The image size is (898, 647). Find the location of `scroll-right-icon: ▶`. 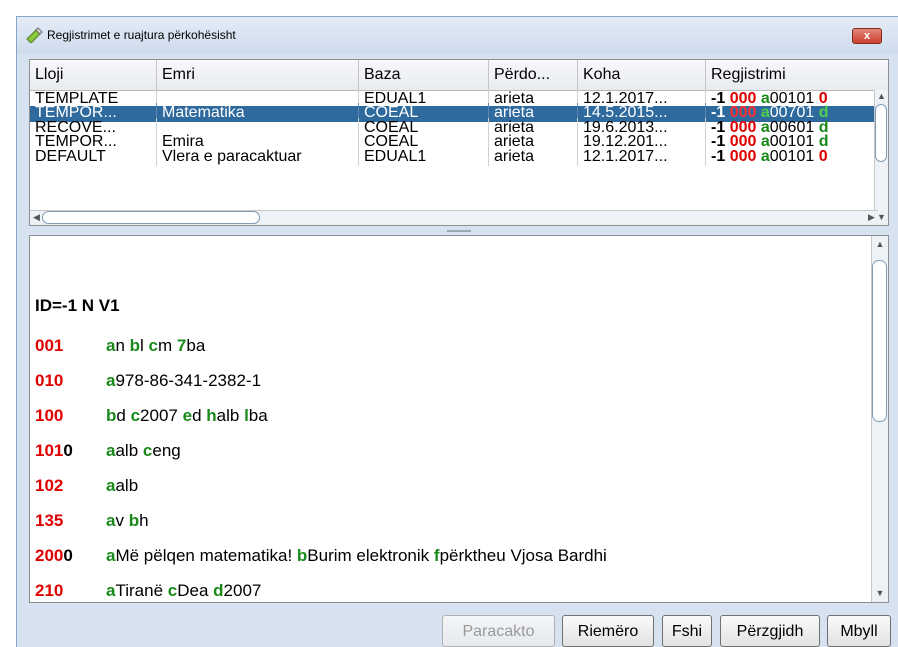

scroll-right-icon: ▶ is located at coordinates (871, 217).